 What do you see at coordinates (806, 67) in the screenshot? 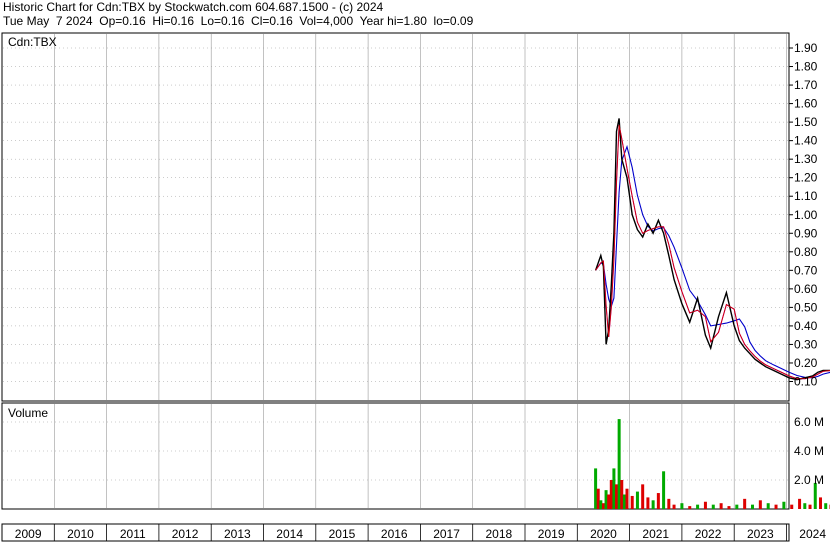
I see `price-tick-label: 1.80` at bounding box center [806, 67].